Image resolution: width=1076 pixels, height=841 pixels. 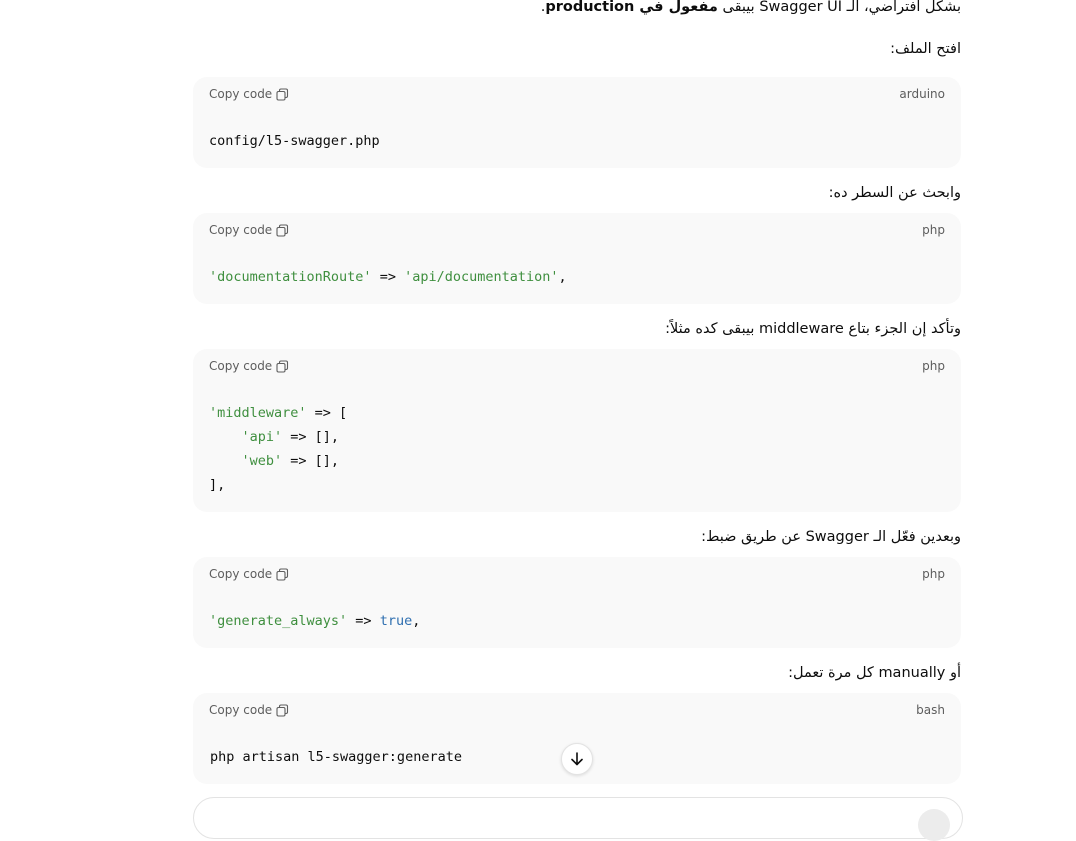 I want to click on arrow-down-icon, so click(x=577, y=759).